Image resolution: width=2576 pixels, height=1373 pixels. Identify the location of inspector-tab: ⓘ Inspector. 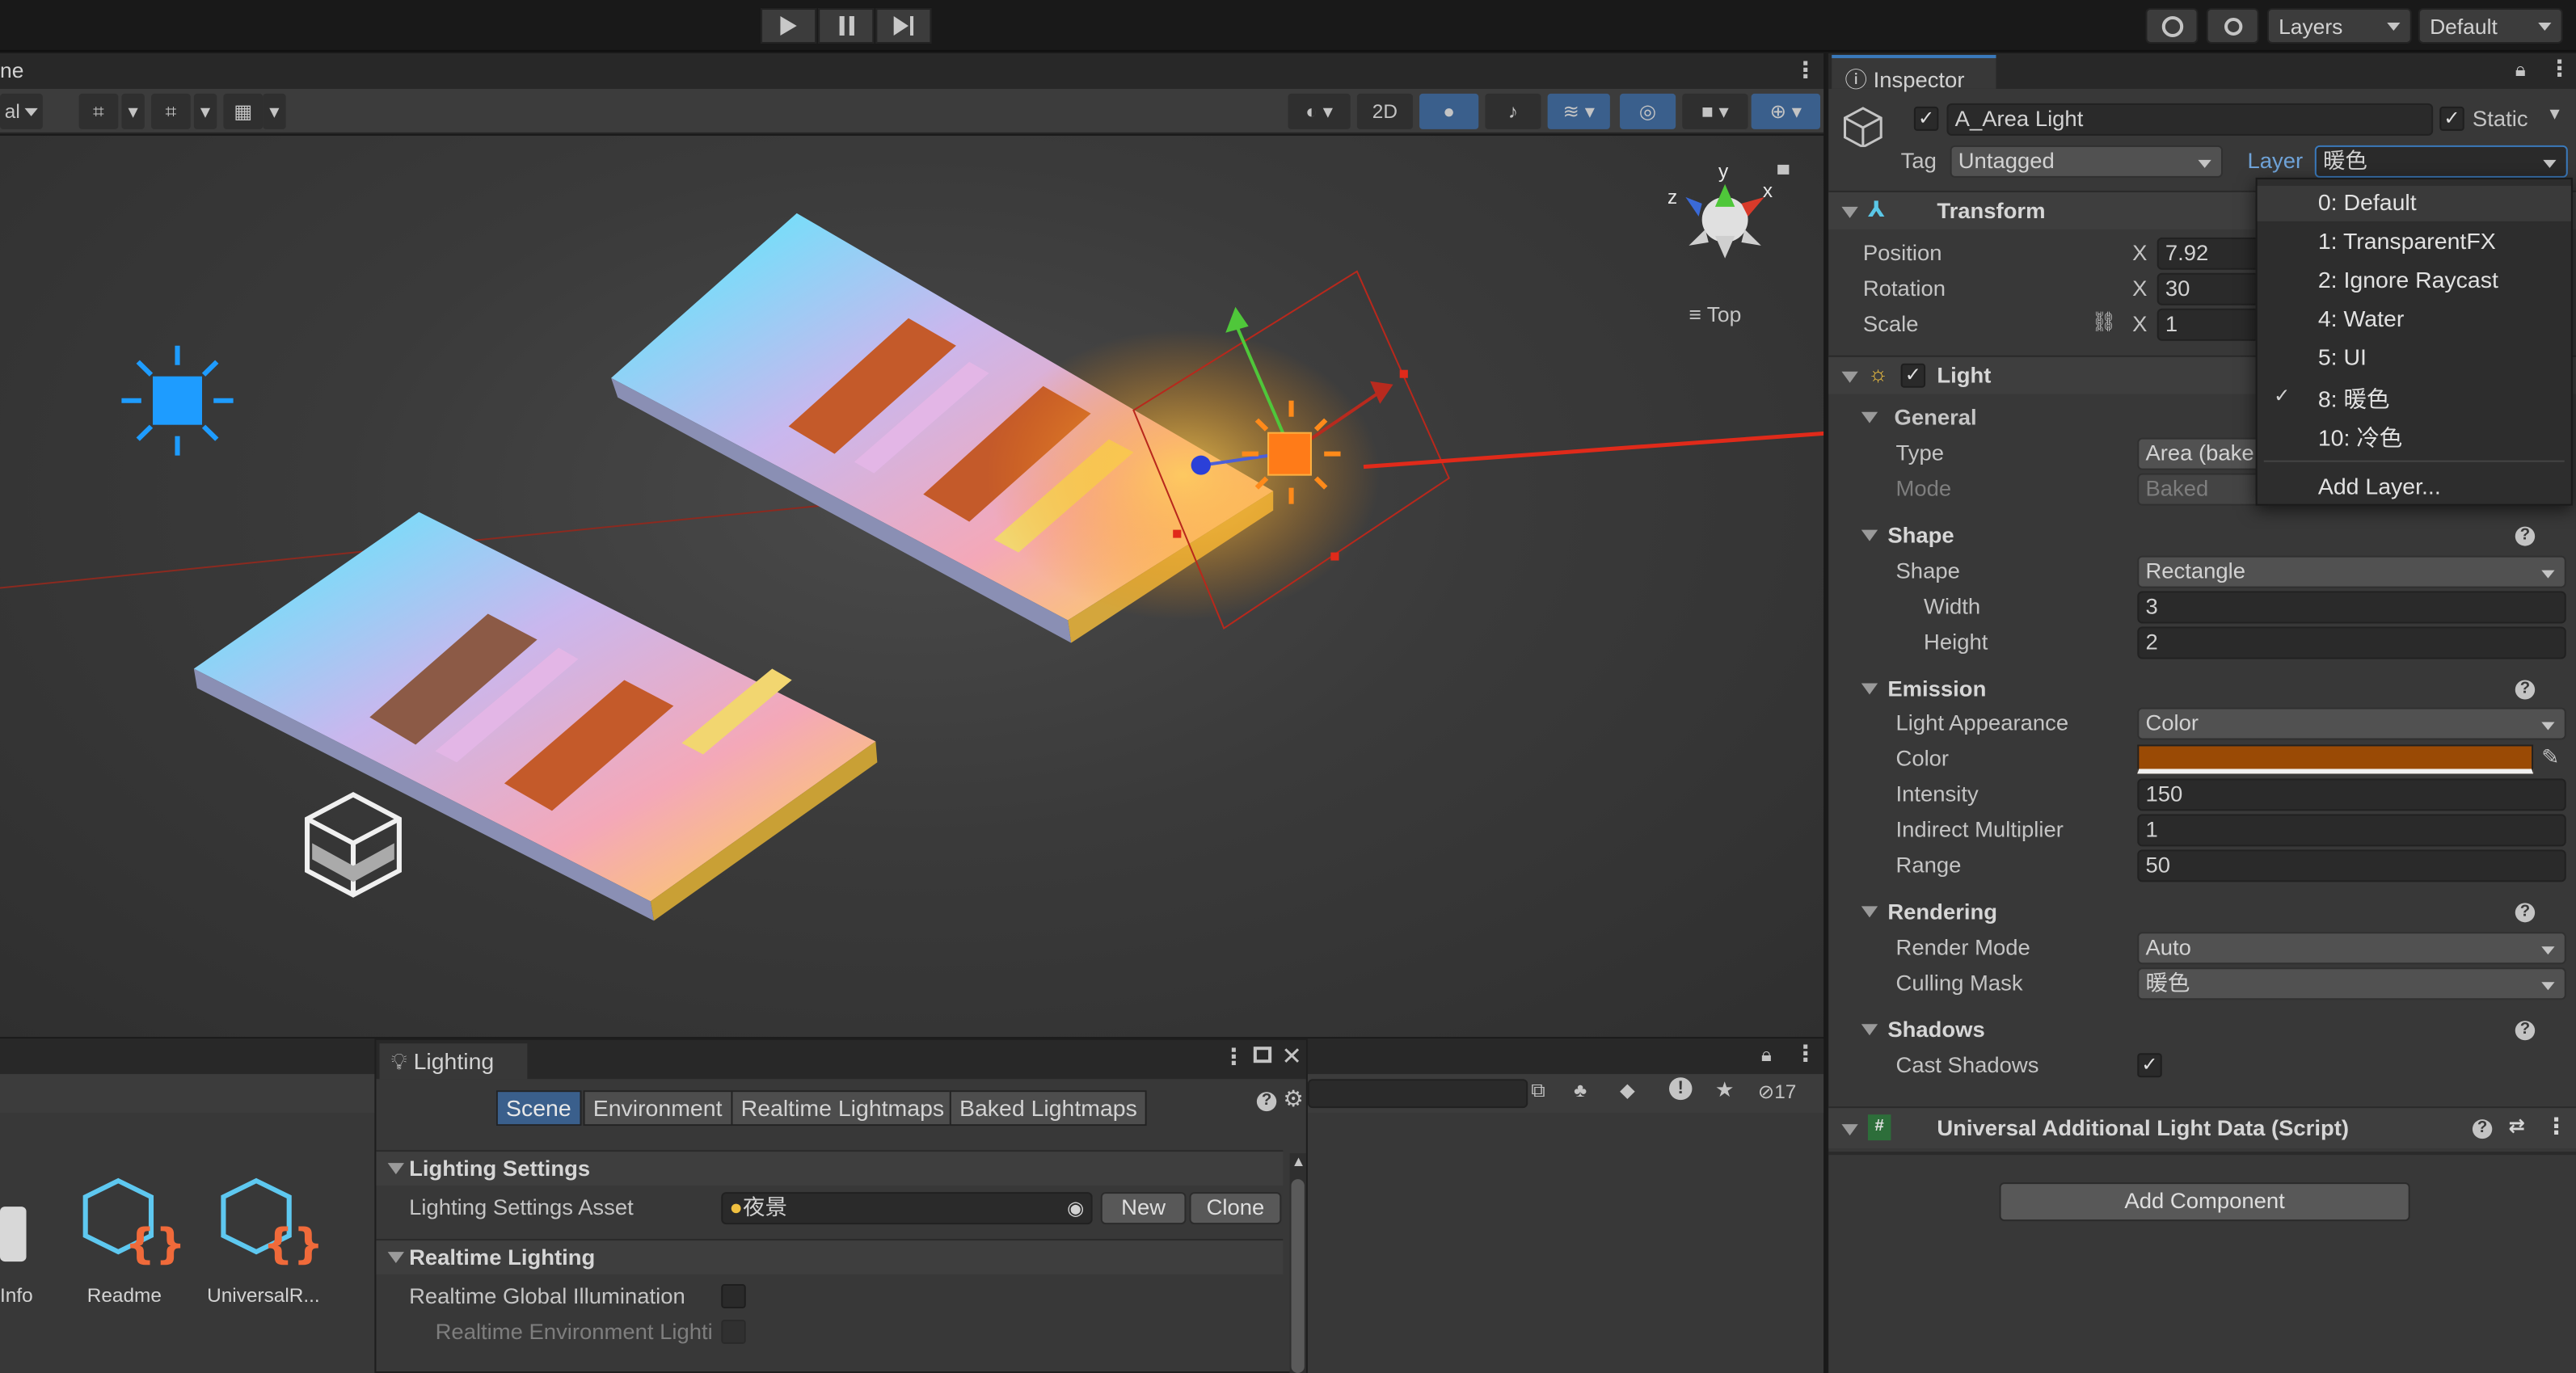
(1914, 73).